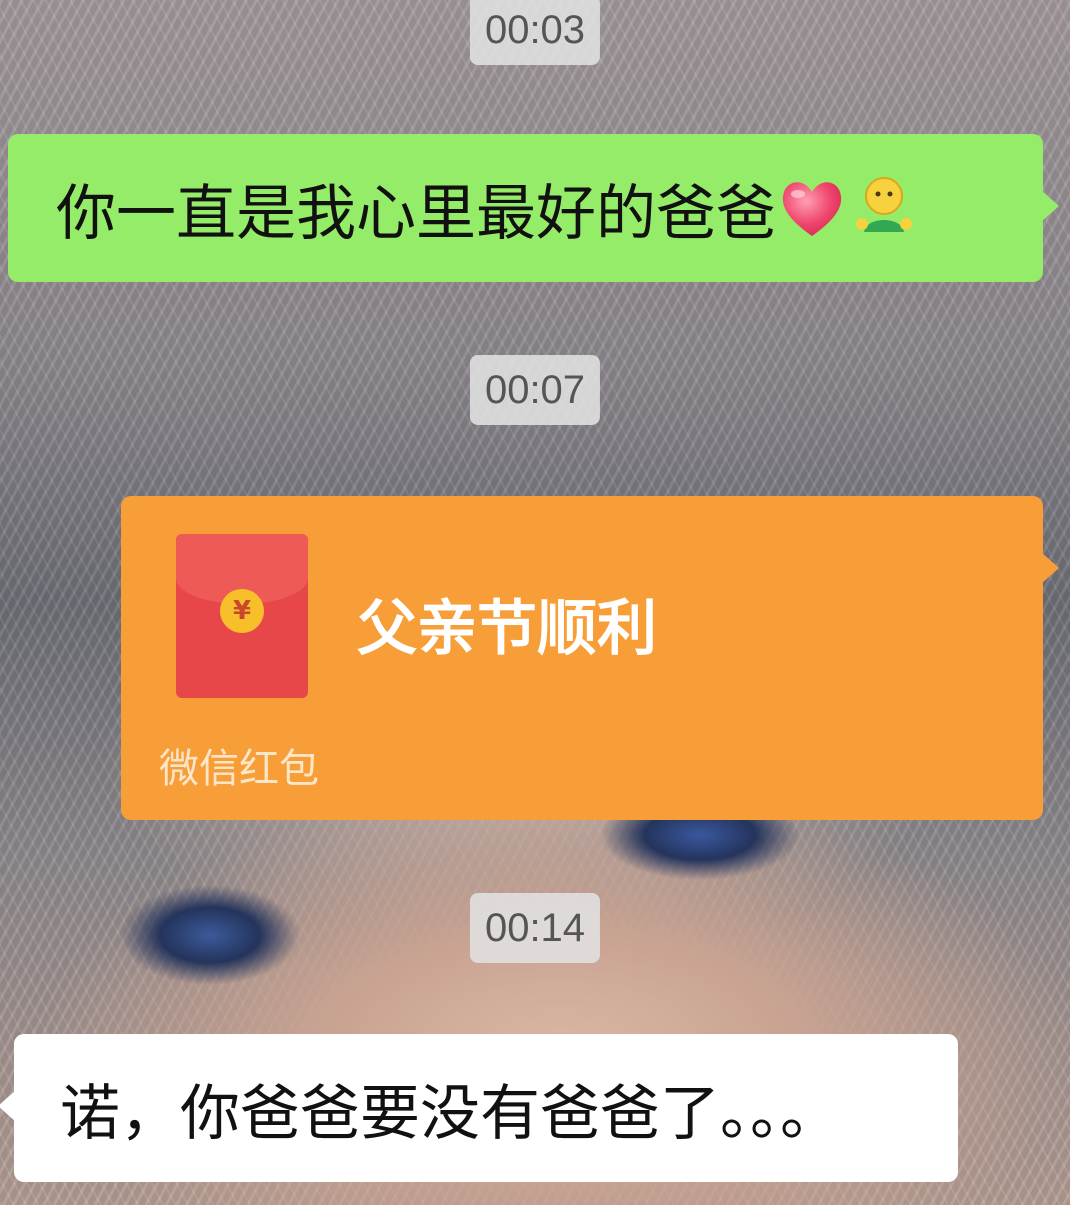 This screenshot has height=1205, width=1070. Describe the element at coordinates (242, 611) in the screenshot. I see `coin-icon: ¥` at that location.